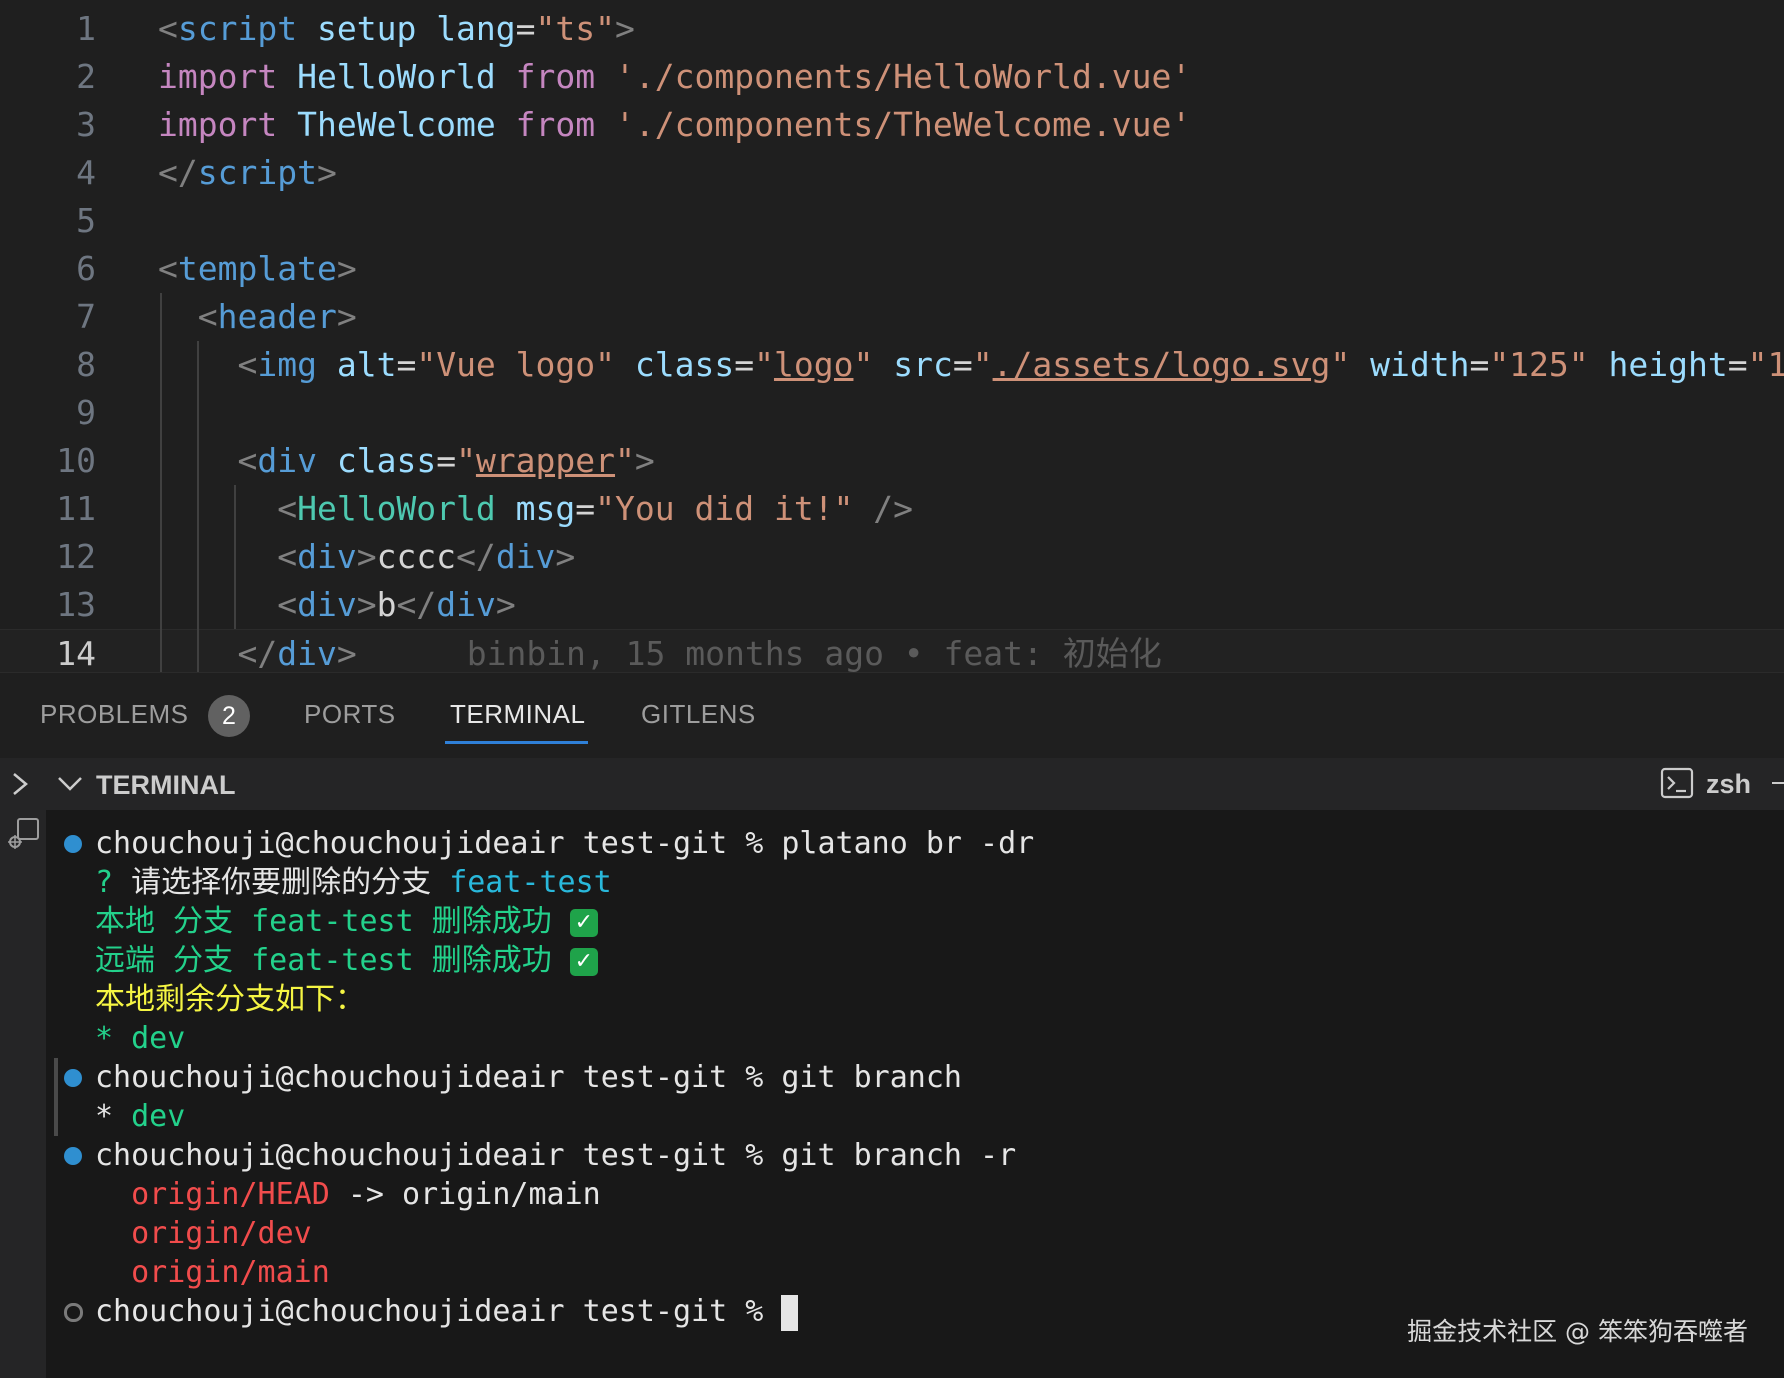 The image size is (1784, 1378). Describe the element at coordinates (212, 1272) in the screenshot. I see `terminal-line: origin/main` at that location.